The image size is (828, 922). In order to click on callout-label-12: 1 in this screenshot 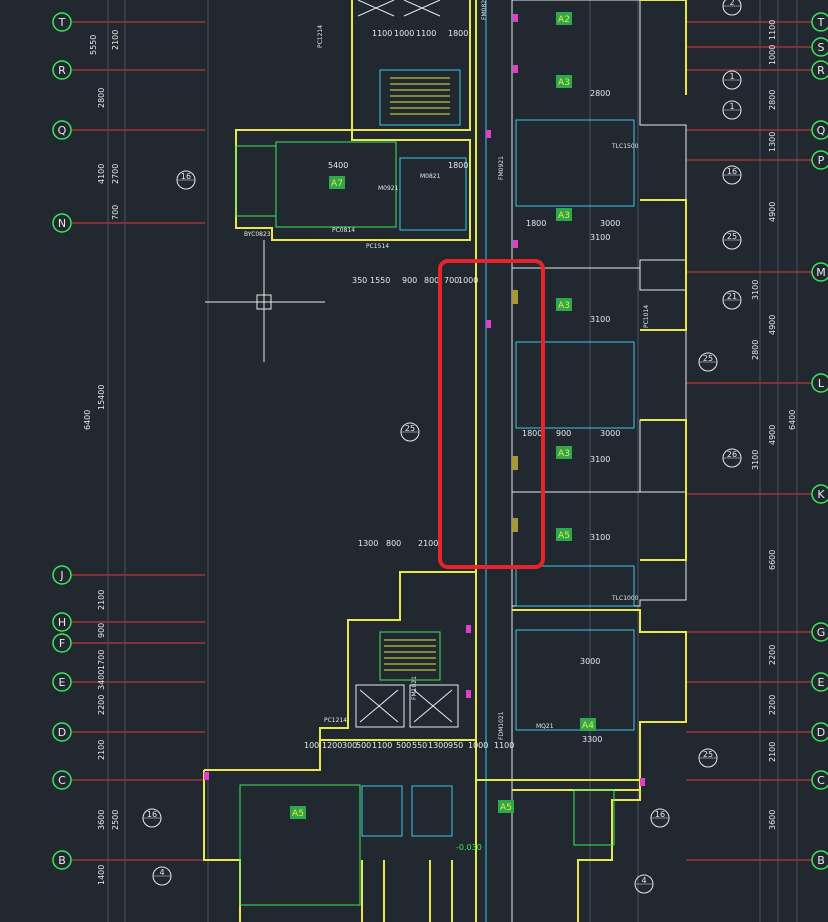, I will do `click(731, 106)`.